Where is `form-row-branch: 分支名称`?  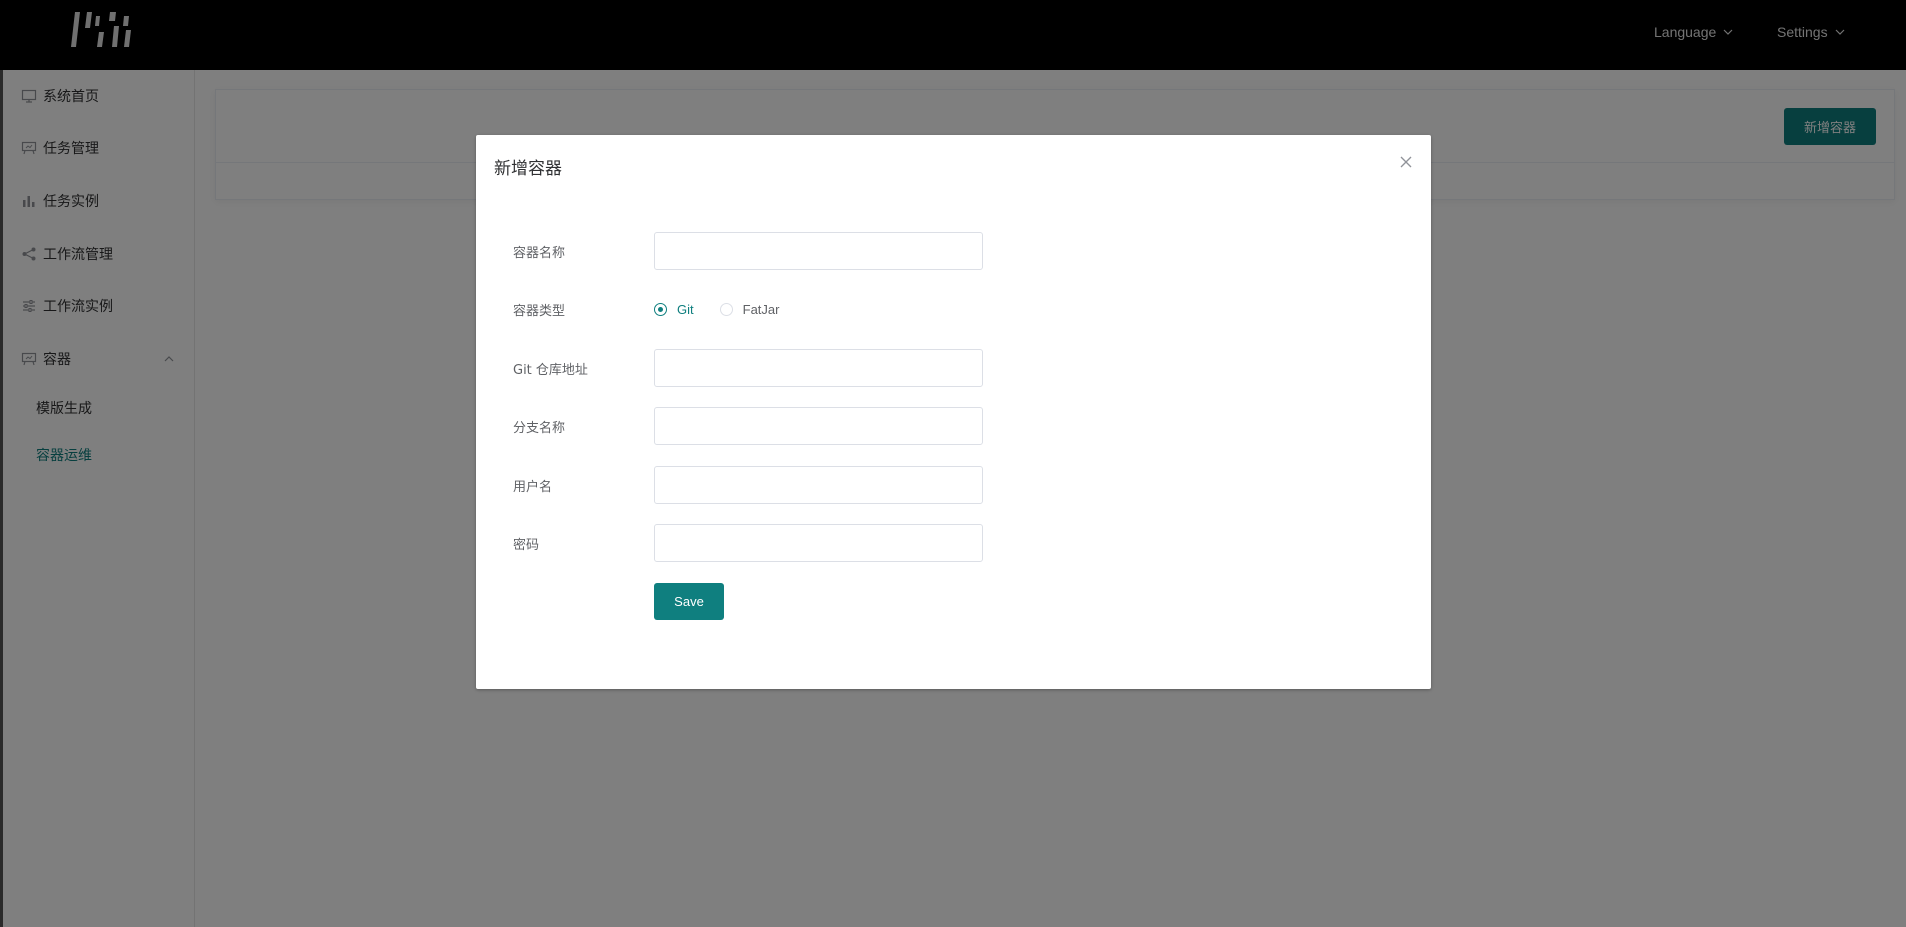
form-row-branch: 分支名称 is located at coordinates (813, 426).